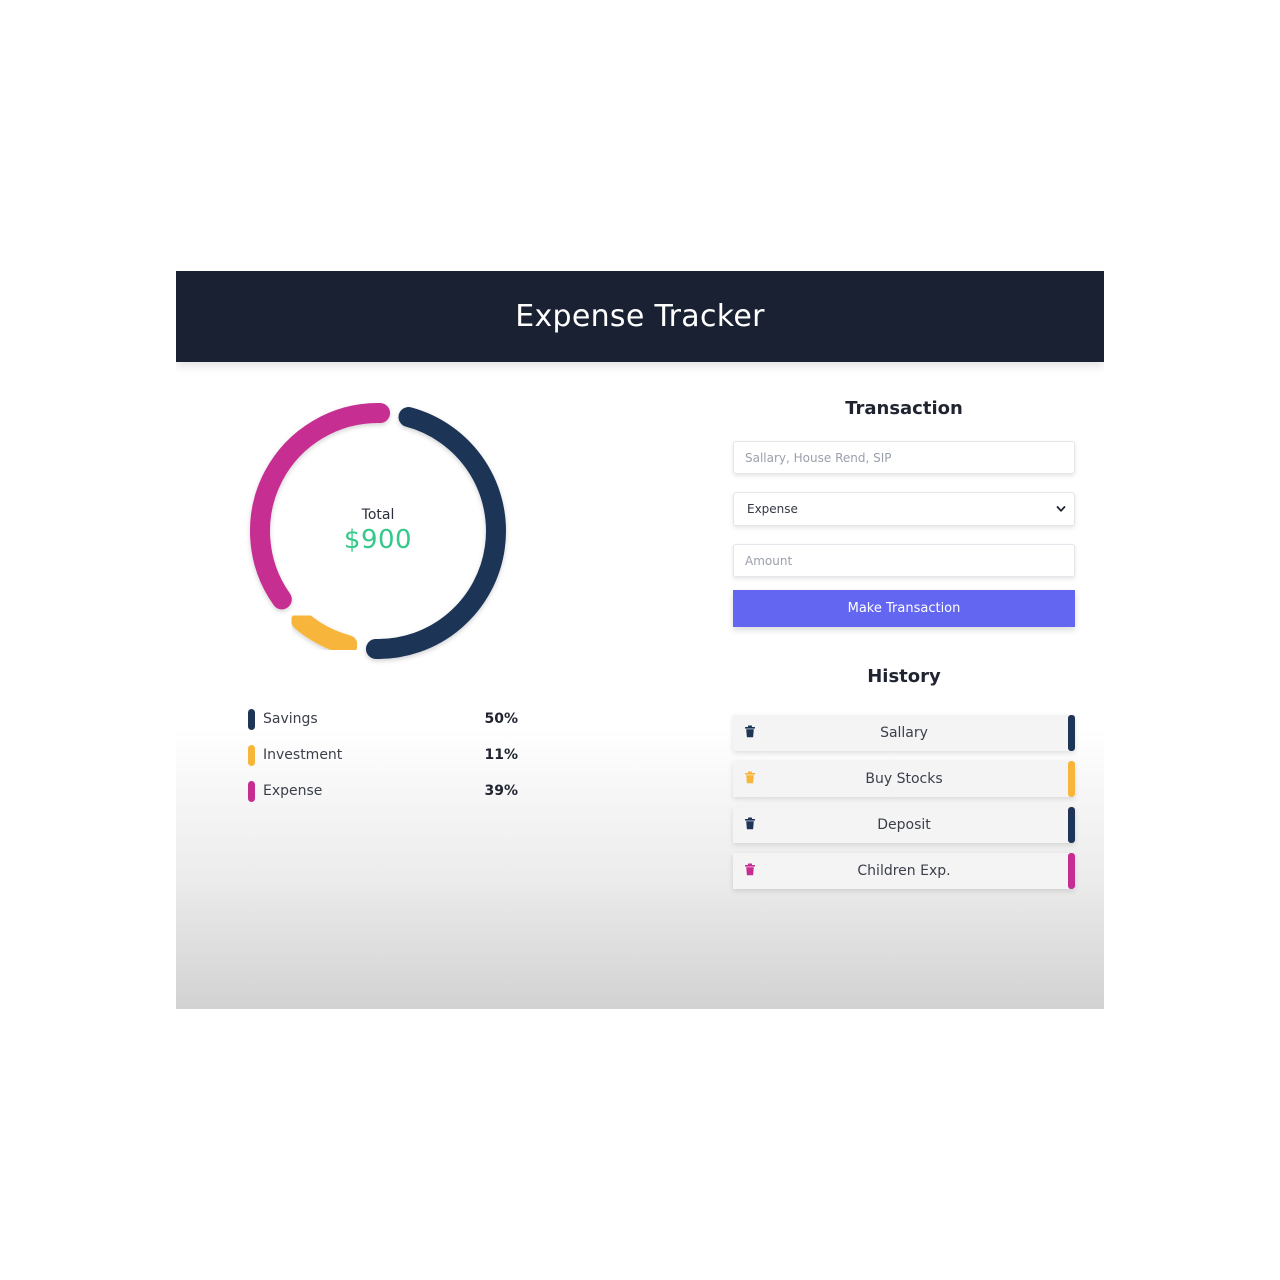 The width and height of the screenshot is (1280, 1280). What do you see at coordinates (501, 791) in the screenshot?
I see `legend-percent: 39%` at bounding box center [501, 791].